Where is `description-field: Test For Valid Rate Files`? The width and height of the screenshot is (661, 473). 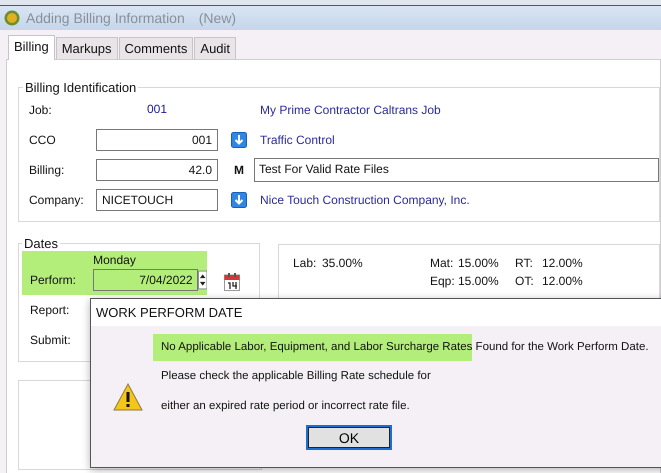
description-field: Test For Valid Rate Files is located at coordinates (456, 170).